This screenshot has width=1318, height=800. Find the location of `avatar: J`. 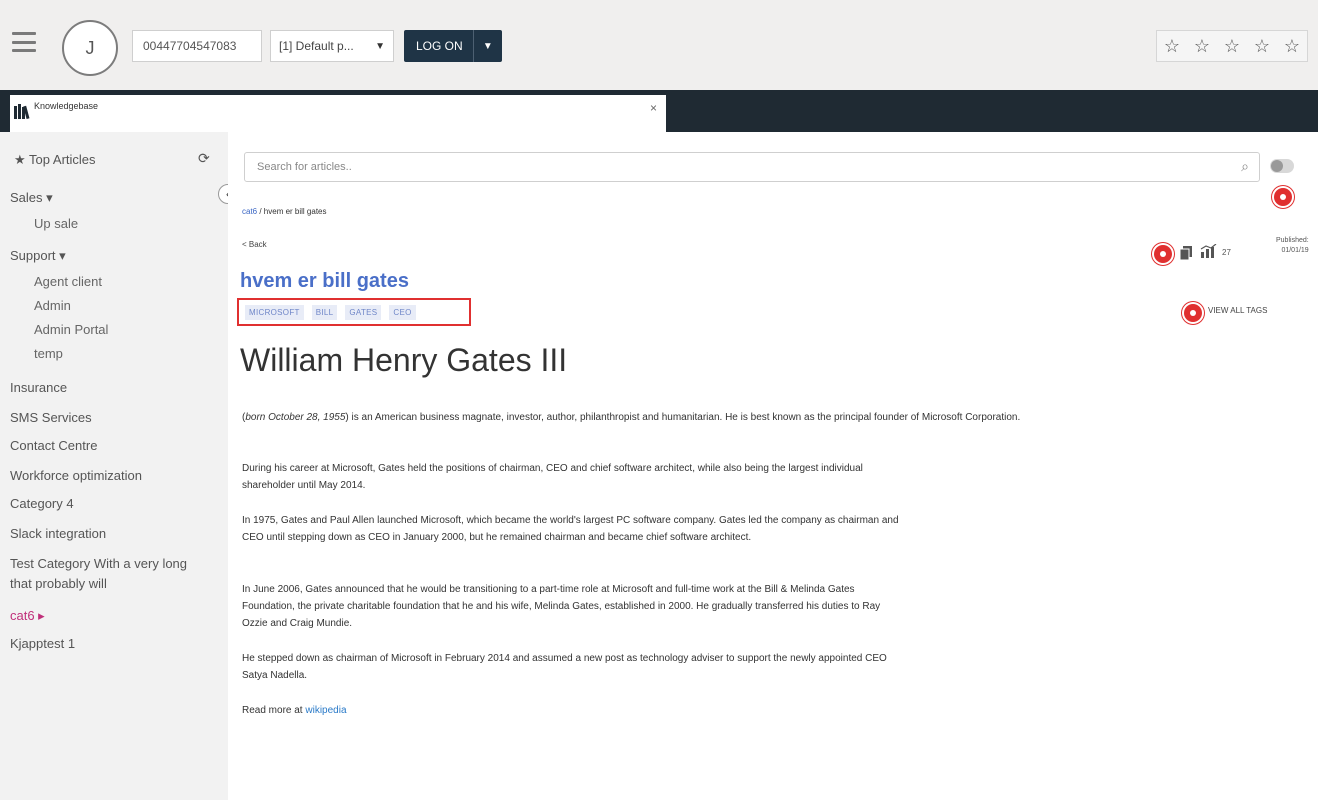

avatar: J is located at coordinates (90, 48).